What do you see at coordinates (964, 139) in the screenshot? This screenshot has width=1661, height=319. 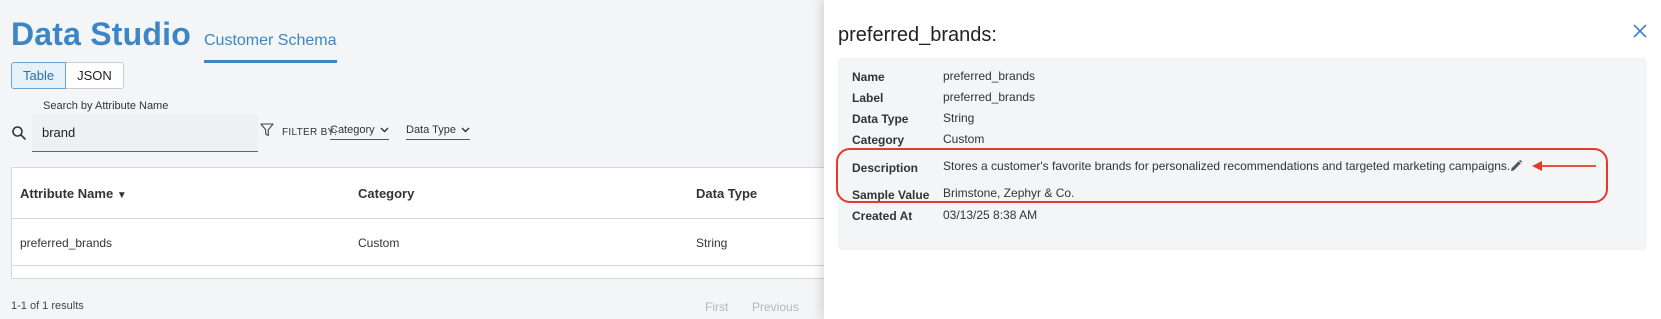 I see `category-value: Custom` at bounding box center [964, 139].